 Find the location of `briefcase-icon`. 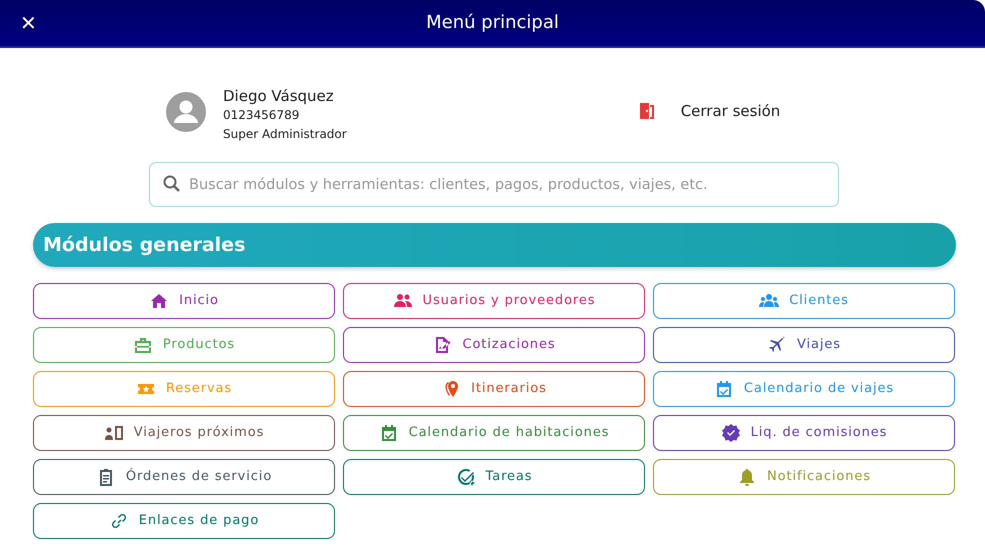

briefcase-icon is located at coordinates (142, 345).